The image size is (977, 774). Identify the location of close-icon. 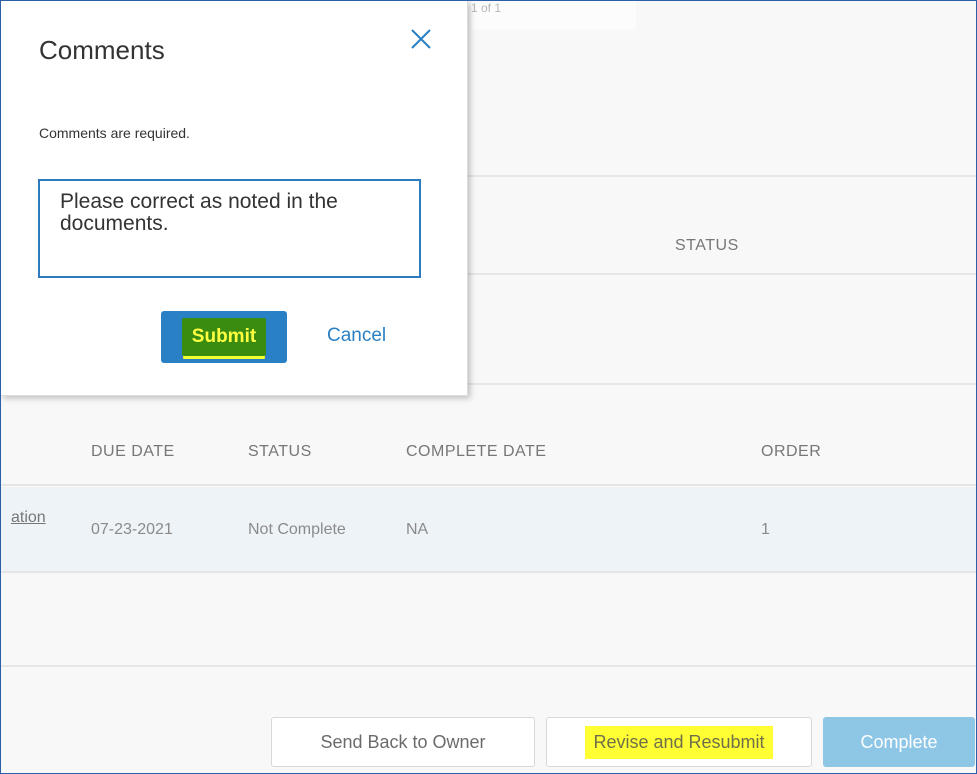
(421, 39).